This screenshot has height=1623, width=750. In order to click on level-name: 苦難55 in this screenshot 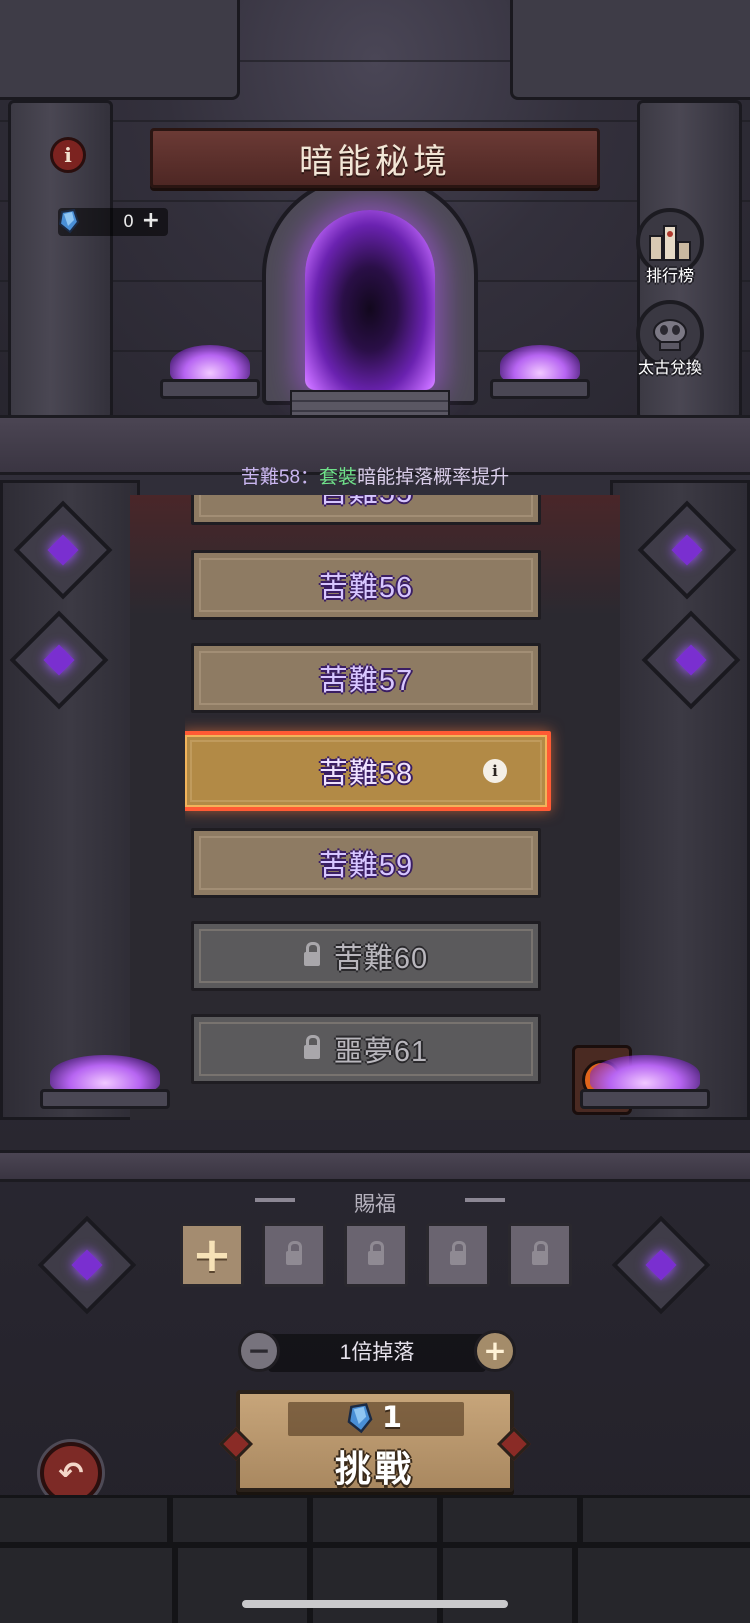, I will do `click(366, 503)`.